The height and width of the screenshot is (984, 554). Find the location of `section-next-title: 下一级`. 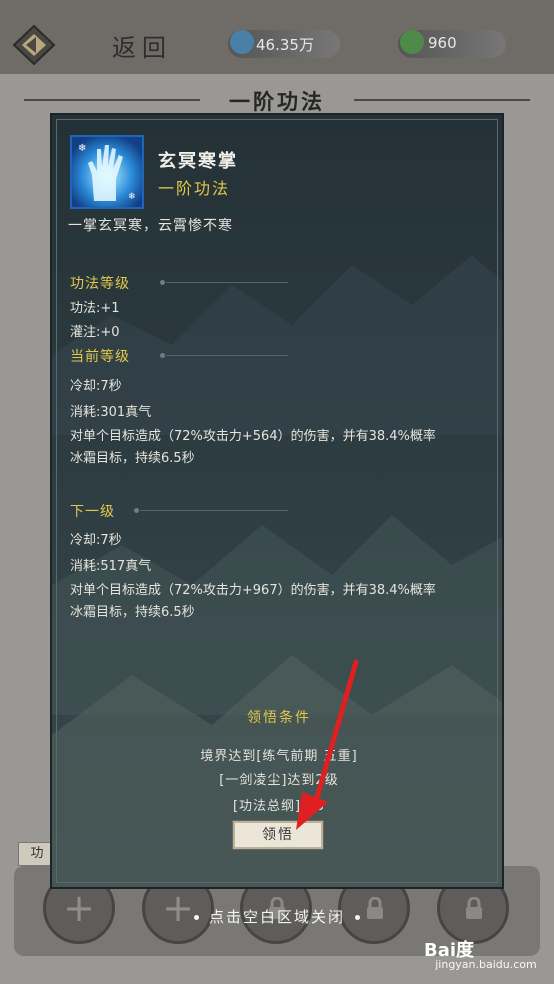

section-next-title: 下一级 is located at coordinates (92, 512).